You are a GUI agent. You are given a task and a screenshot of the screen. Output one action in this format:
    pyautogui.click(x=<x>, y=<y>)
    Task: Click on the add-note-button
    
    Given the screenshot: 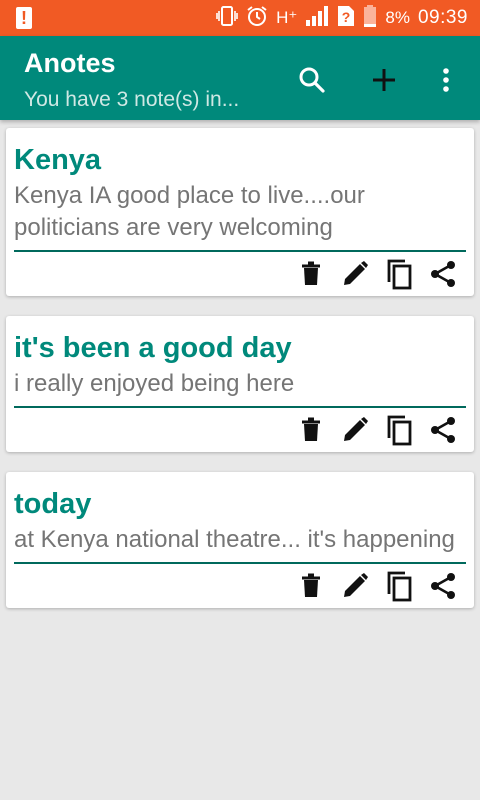 What is the action you would take?
    pyautogui.click(x=384, y=80)
    